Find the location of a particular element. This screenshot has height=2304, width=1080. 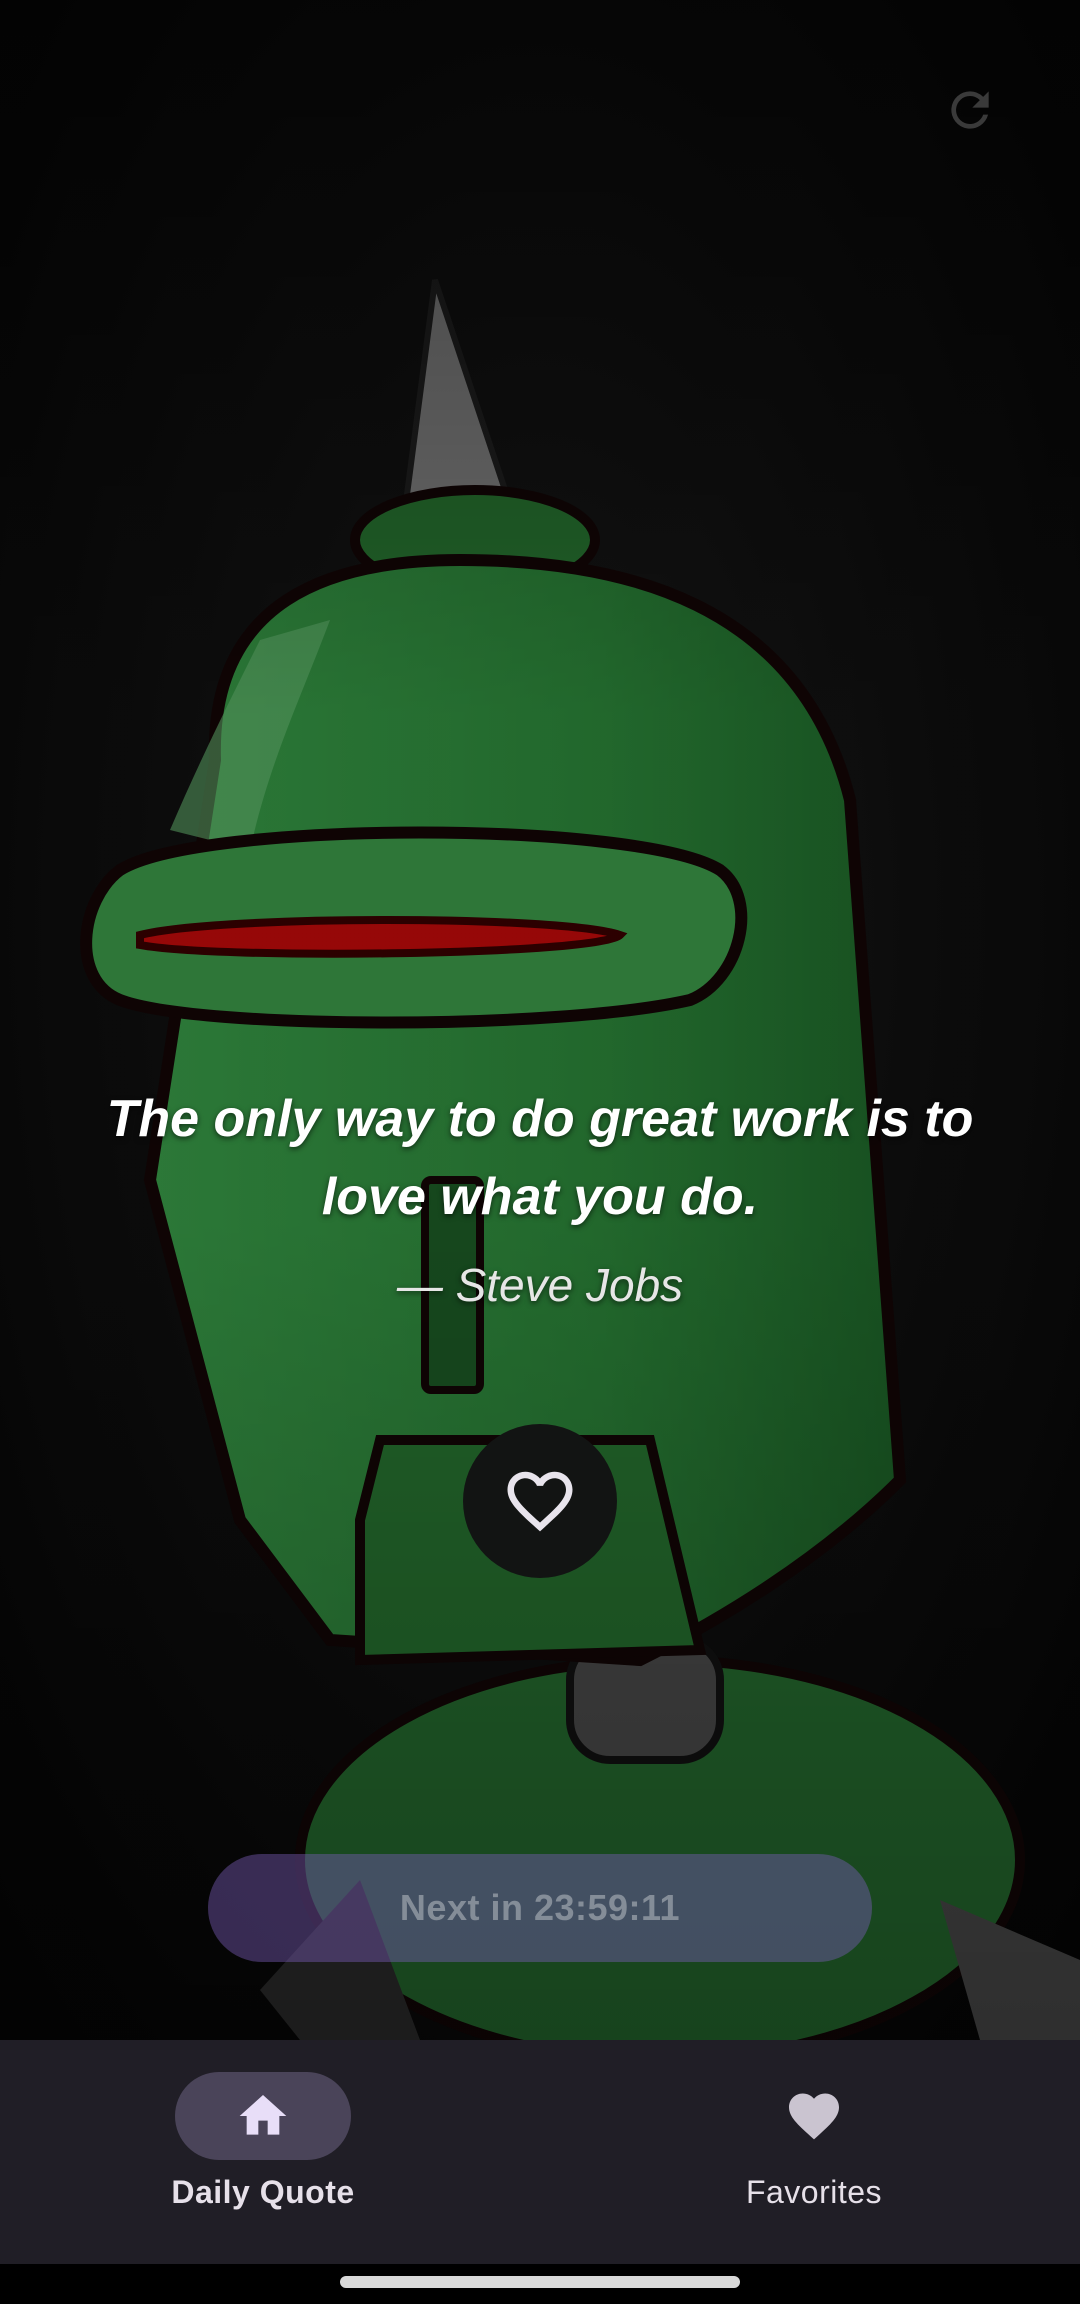

home-gesture-handle is located at coordinates (540, 2282).